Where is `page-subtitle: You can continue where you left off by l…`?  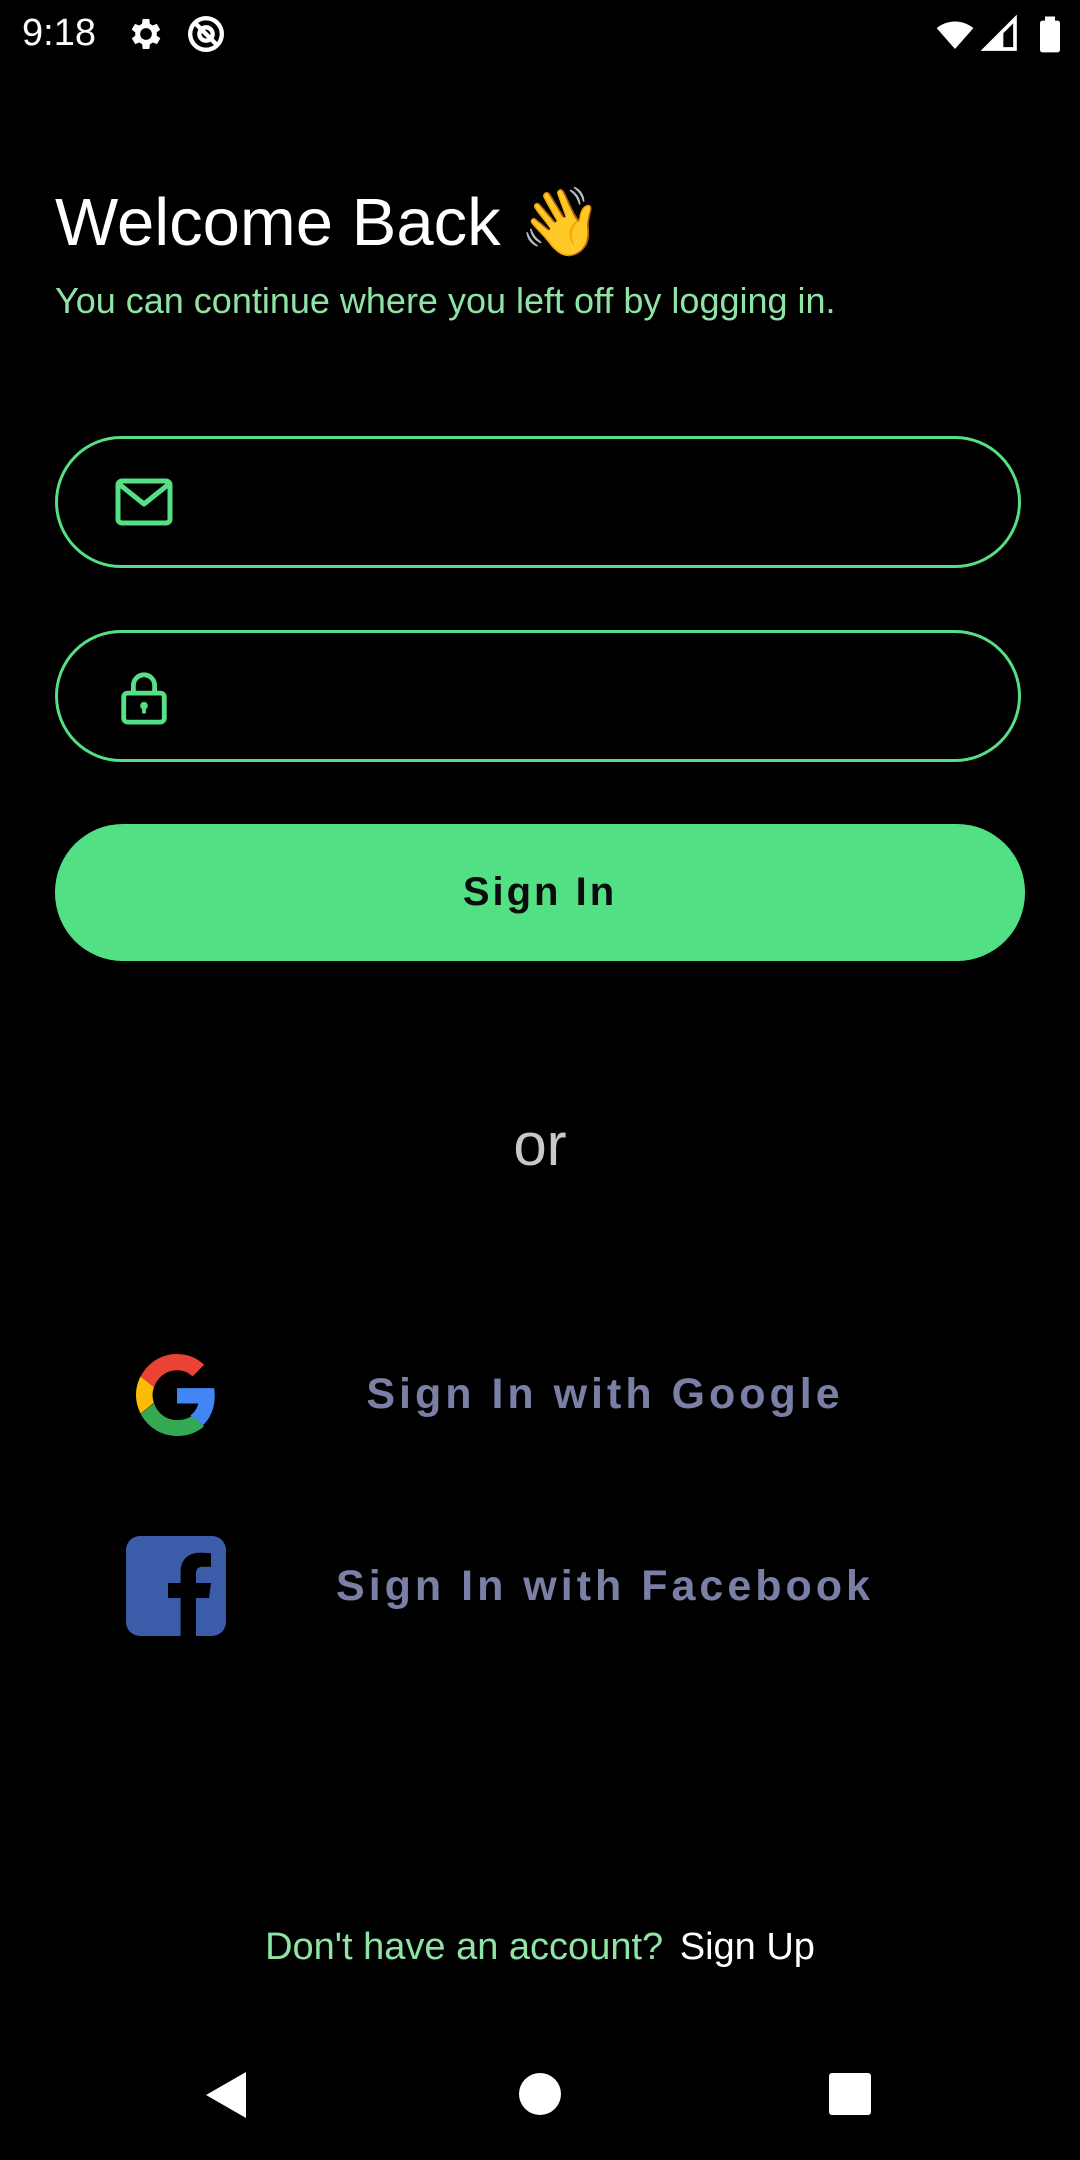 page-subtitle: You can continue where you left off by l… is located at coordinates (445, 300).